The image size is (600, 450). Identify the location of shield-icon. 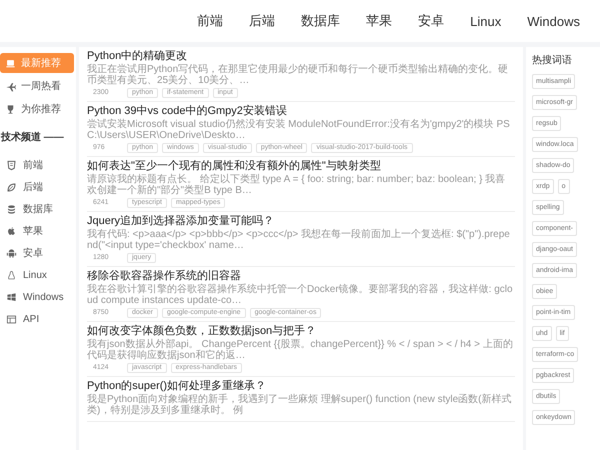
(11, 165).